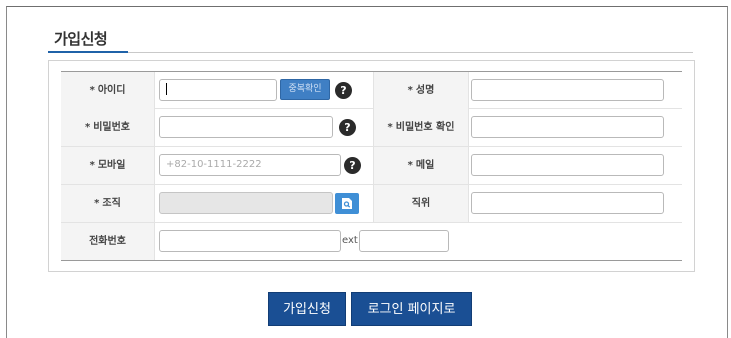 This screenshot has height=338, width=731. Describe the element at coordinates (404, 241) in the screenshot. I see `ext-input` at that location.